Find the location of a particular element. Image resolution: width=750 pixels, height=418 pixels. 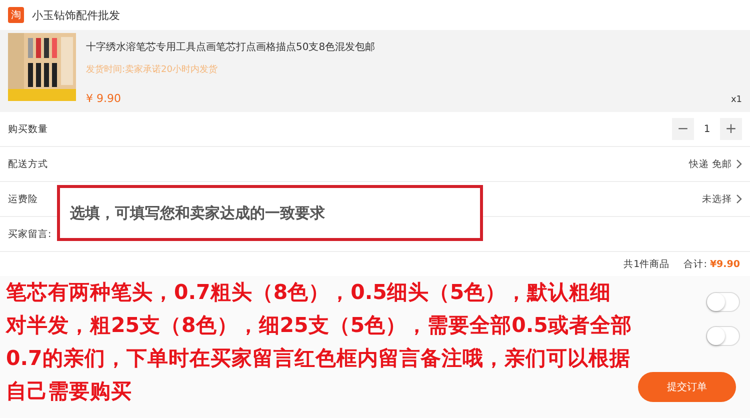

item-total: 共1件商品 is located at coordinates (647, 264).